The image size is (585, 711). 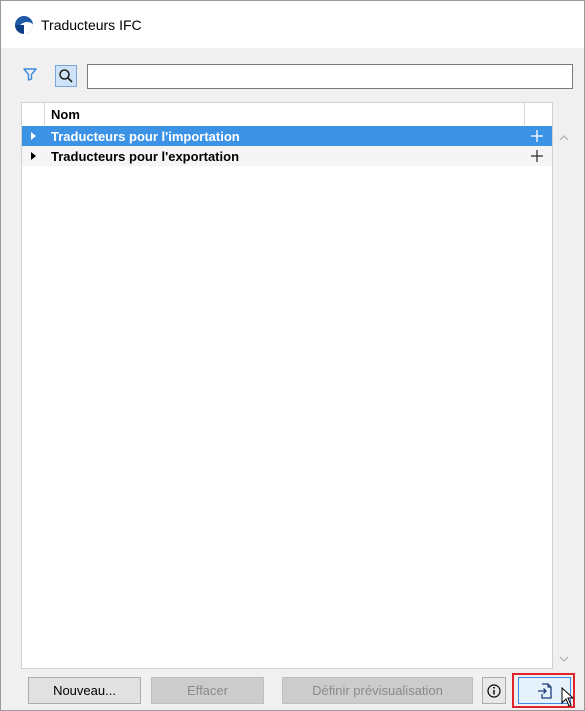 I want to click on vertical-scrollbar, so click(x=564, y=385).